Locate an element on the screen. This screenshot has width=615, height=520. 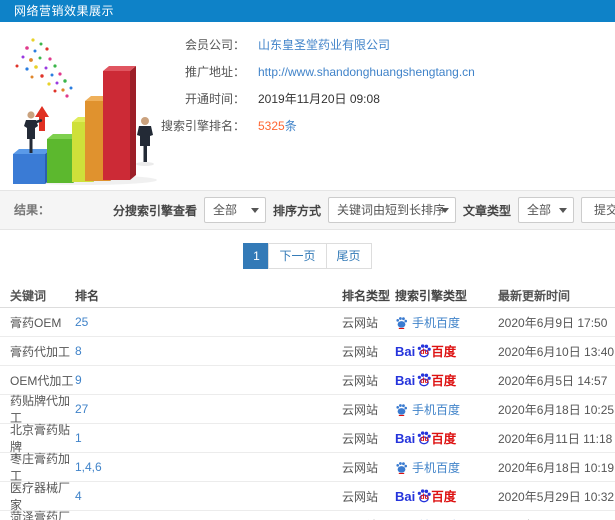
open-time-value: 2019年11月20日 09:08 is located at coordinates (319, 99).